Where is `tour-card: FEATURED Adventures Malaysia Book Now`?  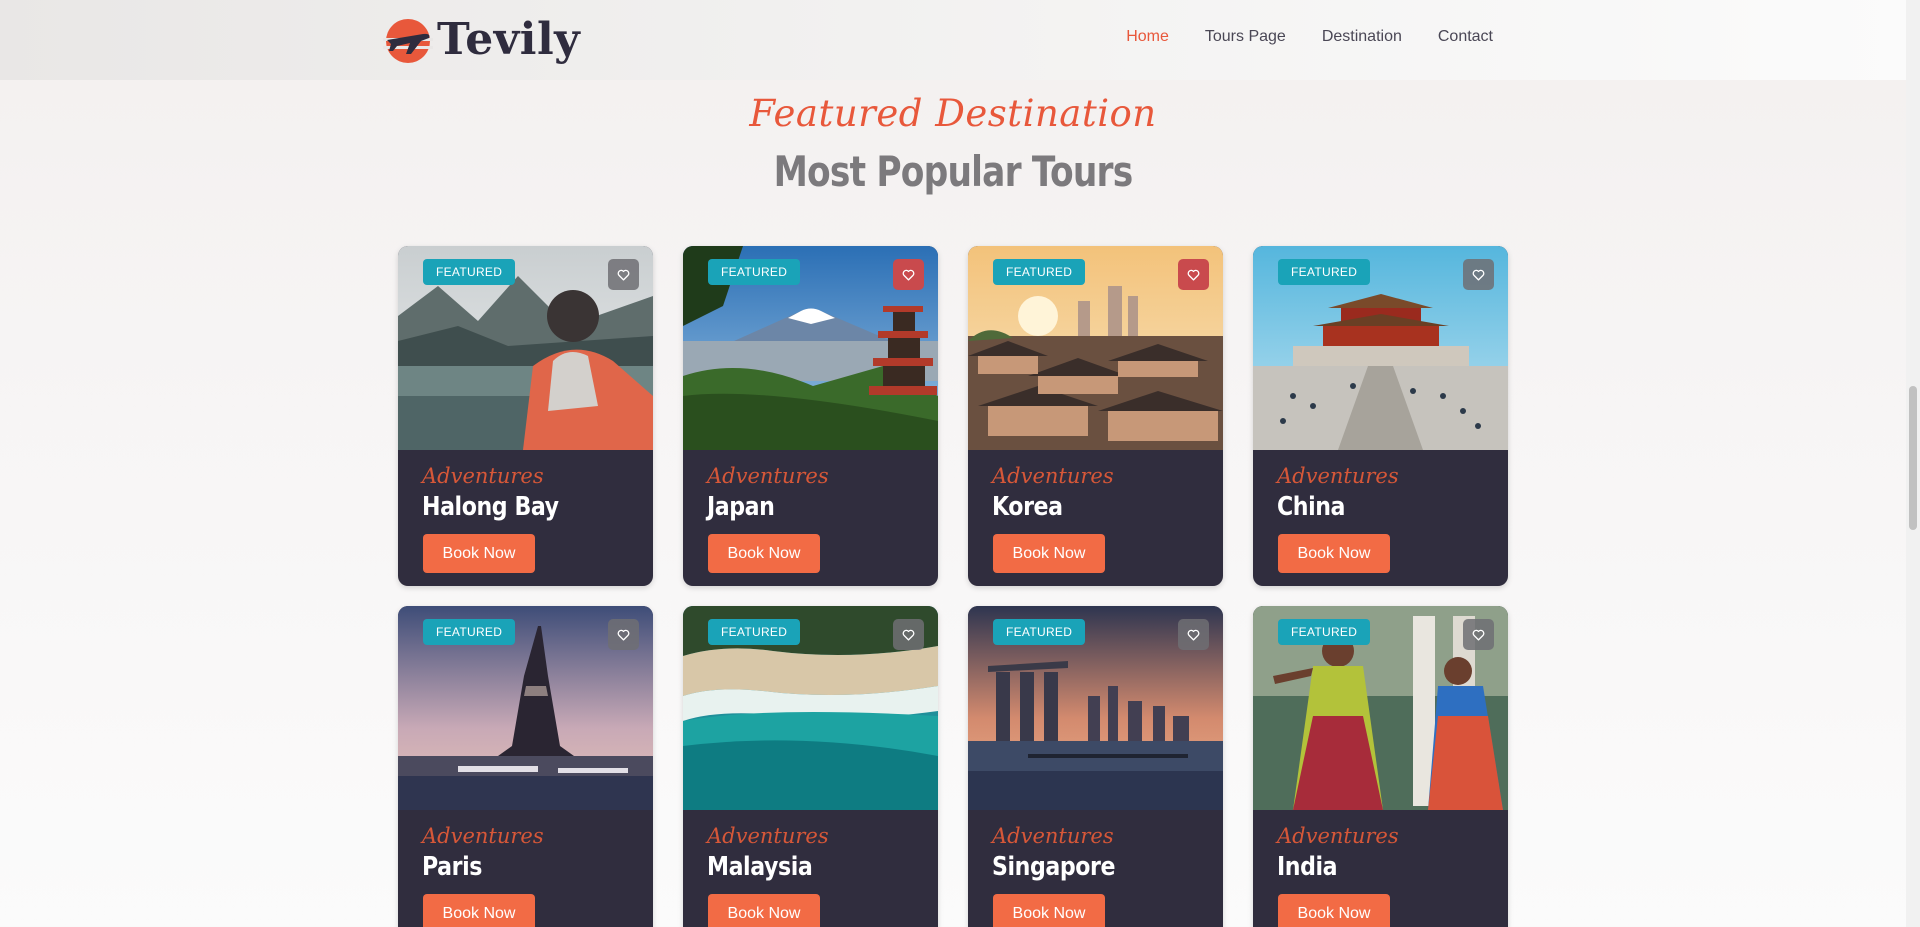
tour-card: FEATURED Adventures Malaysia Book Now is located at coordinates (810, 766).